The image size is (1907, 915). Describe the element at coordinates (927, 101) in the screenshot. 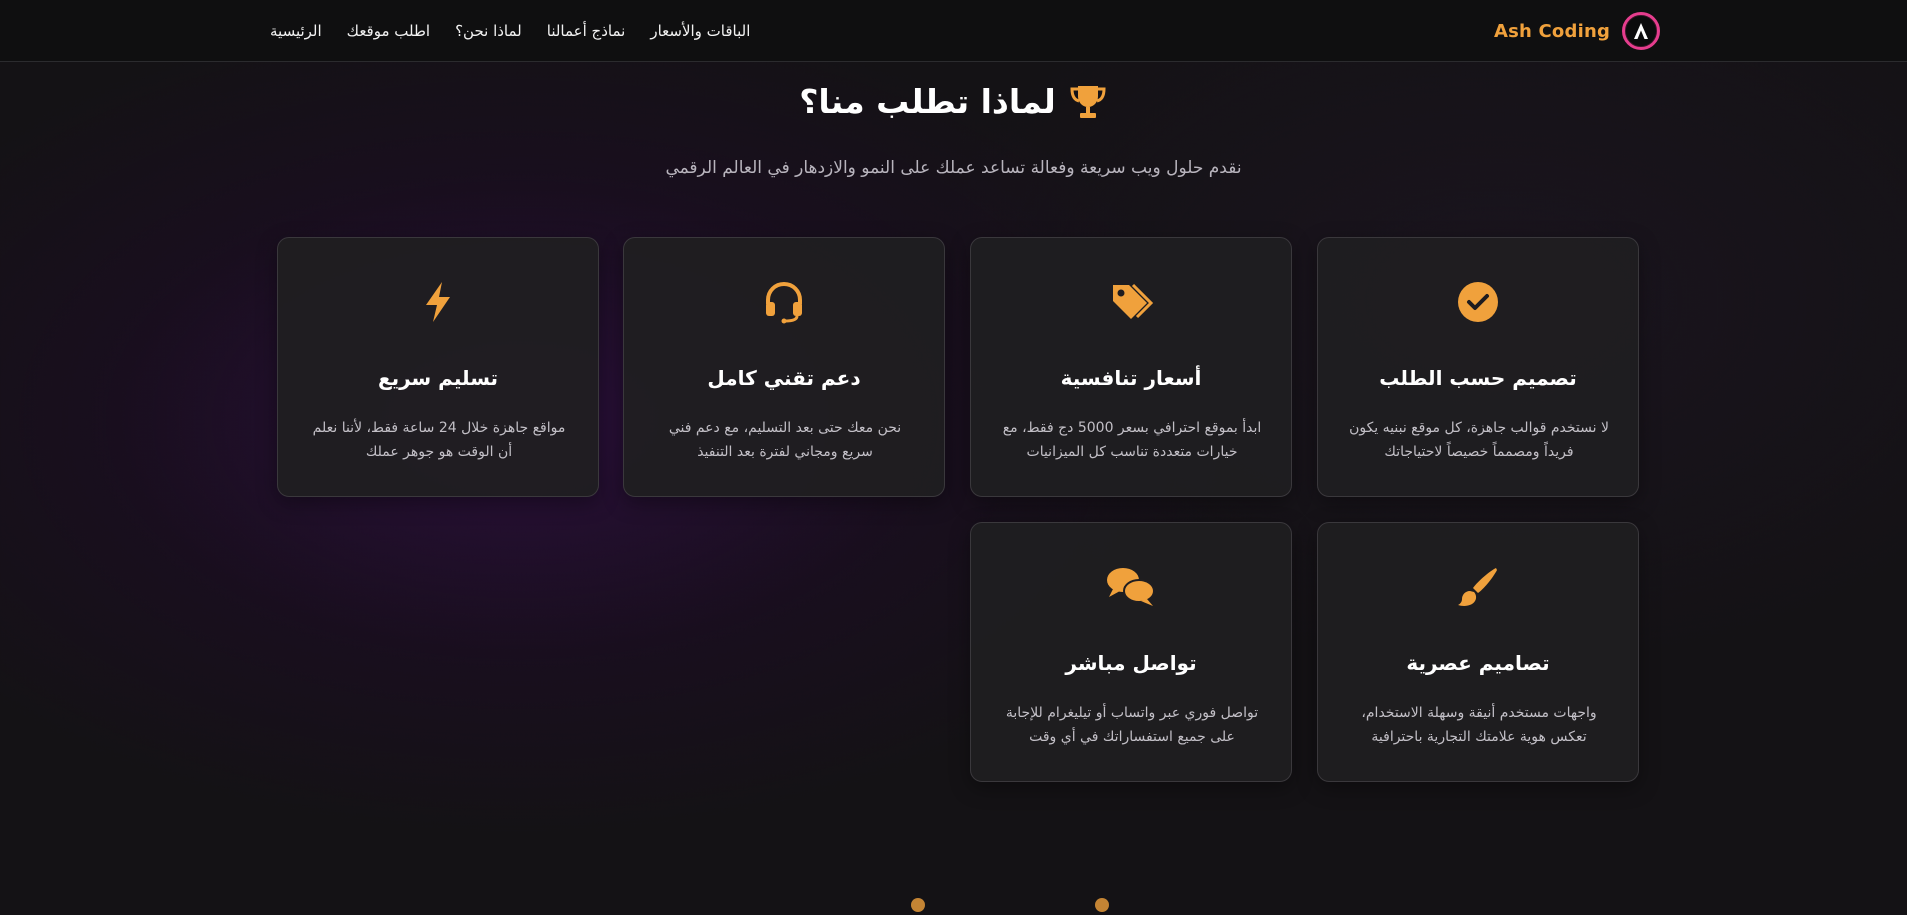

I see `section-title: لماذا تطلب منا؟` at that location.